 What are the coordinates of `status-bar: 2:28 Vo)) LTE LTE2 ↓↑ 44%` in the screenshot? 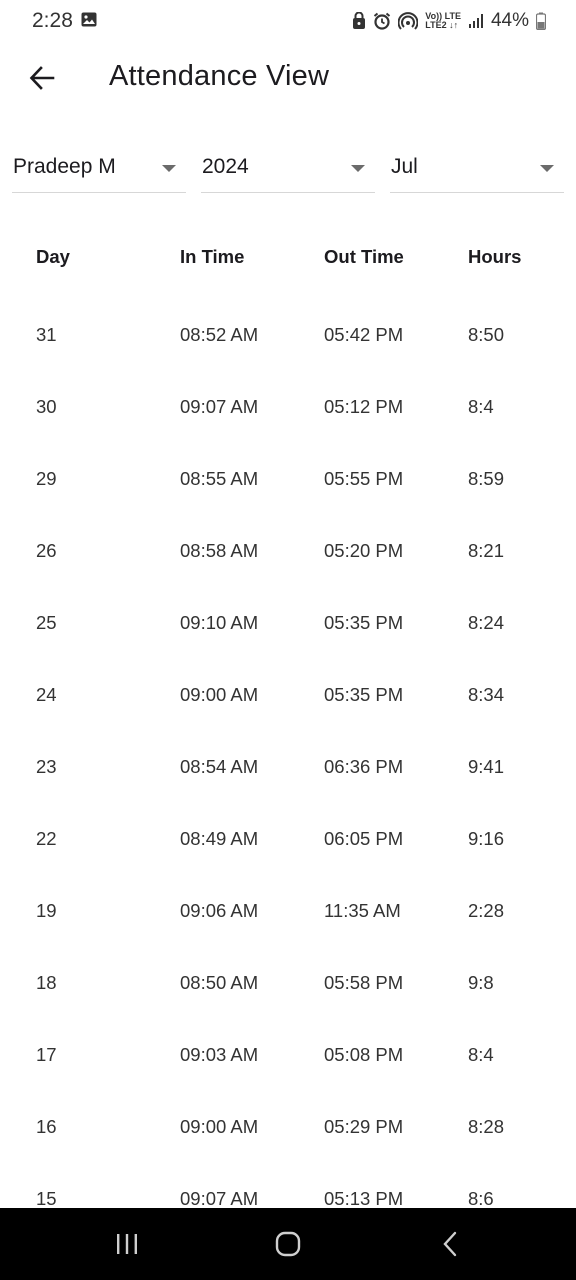 It's located at (288, 21).